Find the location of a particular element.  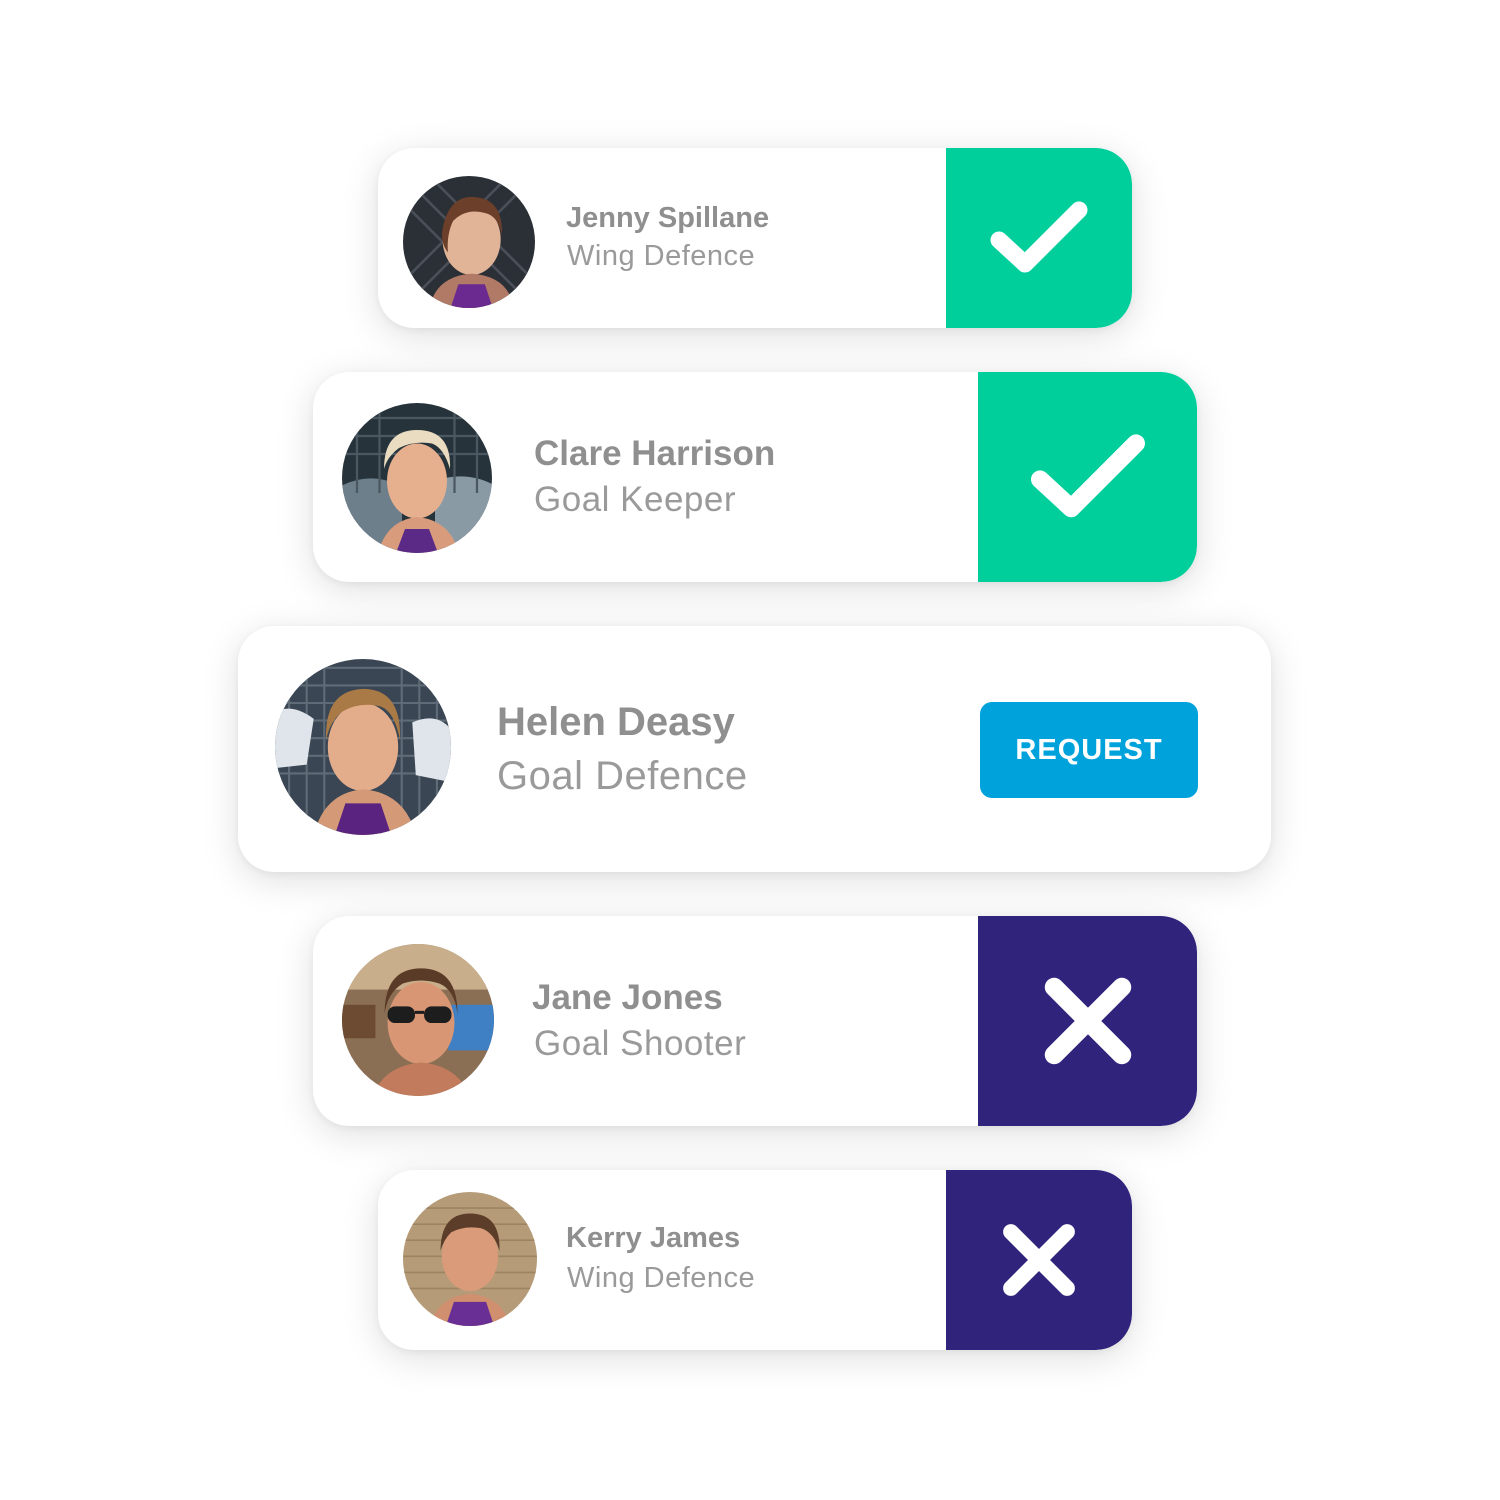

player-card-kerry-james: Kerry James Wing Defence is located at coordinates (755, 1260).